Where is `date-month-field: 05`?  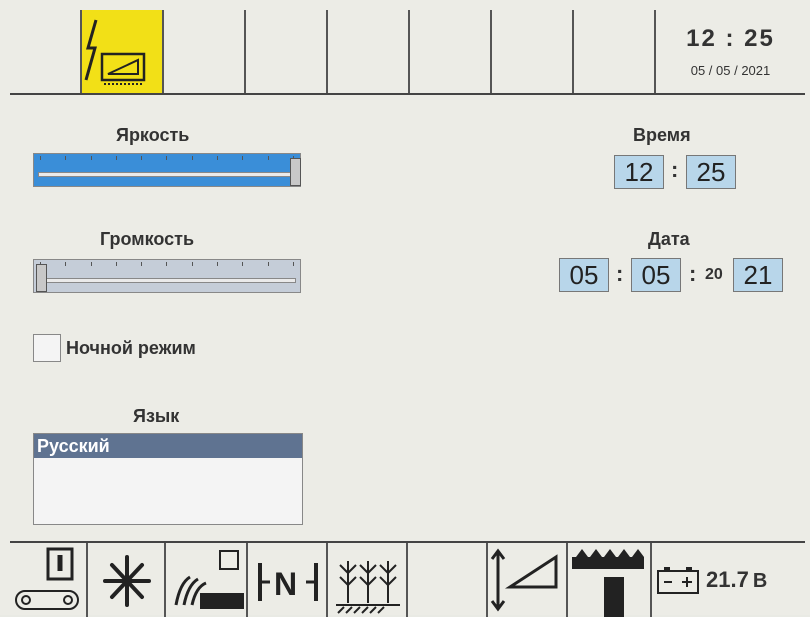
date-month-field: 05 is located at coordinates (656, 275).